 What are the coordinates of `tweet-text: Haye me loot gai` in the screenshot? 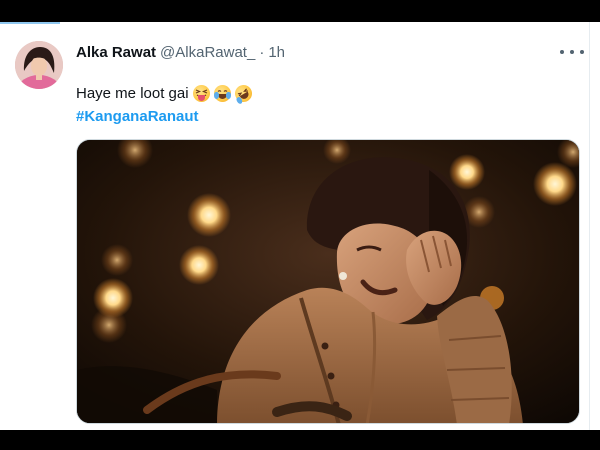 It's located at (165, 93).